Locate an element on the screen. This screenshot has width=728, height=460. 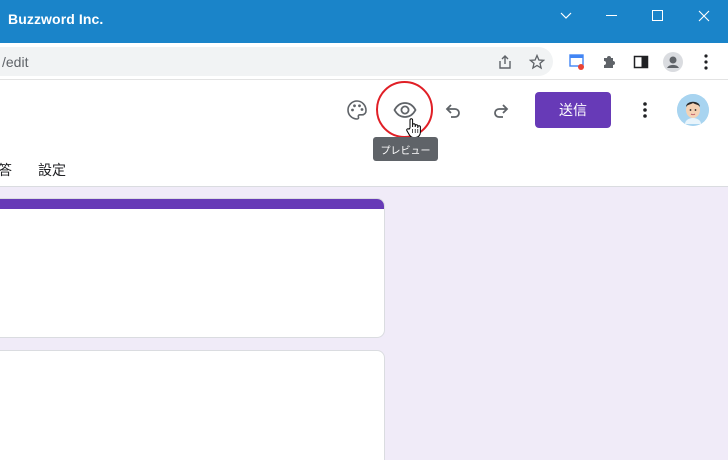
undo-icon is located at coordinates (453, 110).